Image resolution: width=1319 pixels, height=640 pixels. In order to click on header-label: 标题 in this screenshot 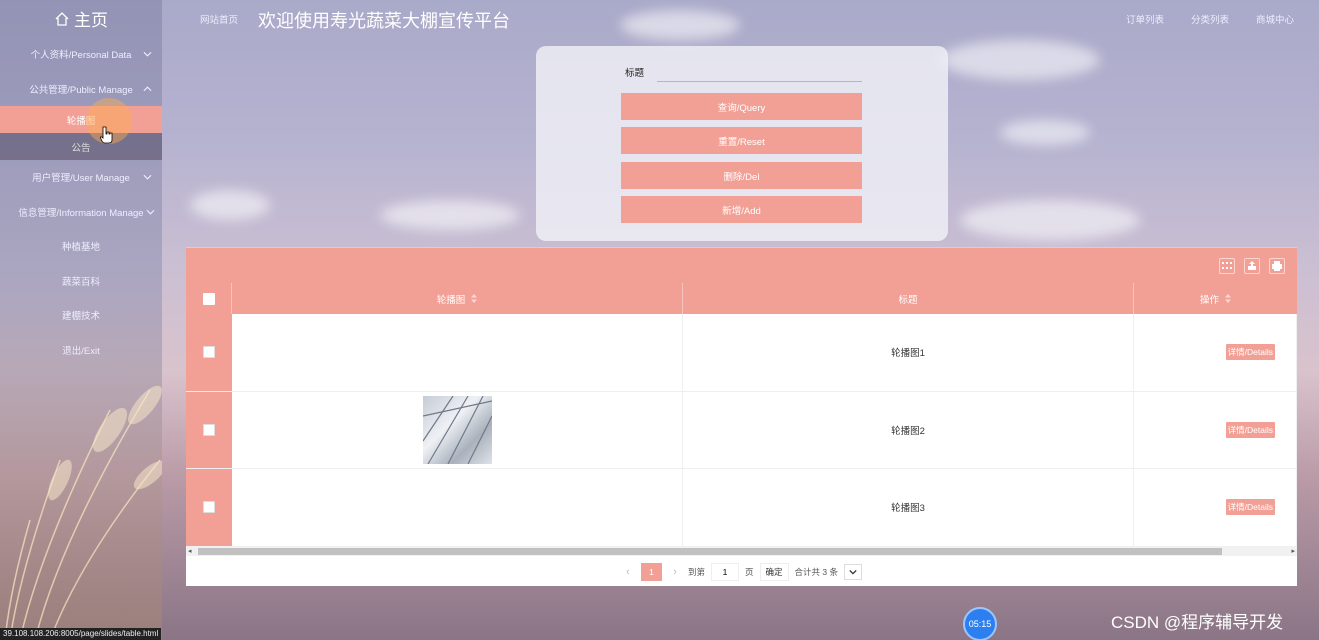, I will do `click(908, 300)`.